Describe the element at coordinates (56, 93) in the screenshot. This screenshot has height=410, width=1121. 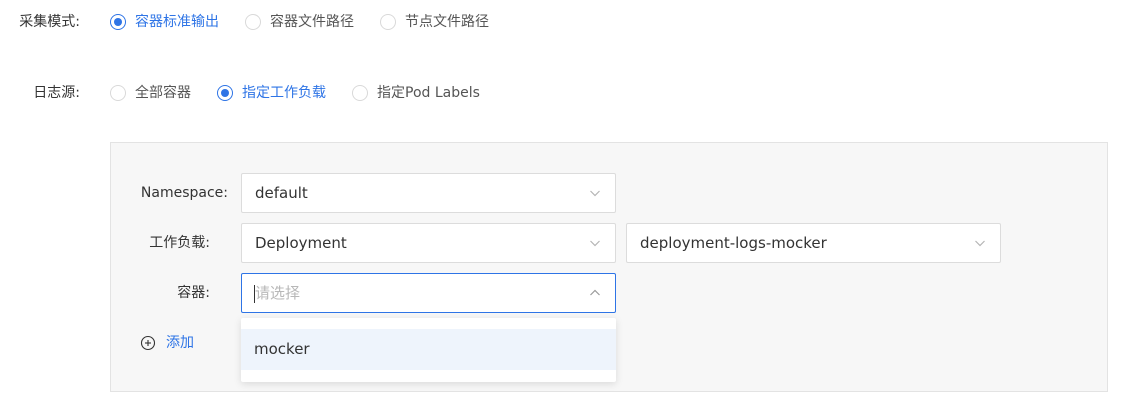
I see `log-source-label: 日志源:` at that location.